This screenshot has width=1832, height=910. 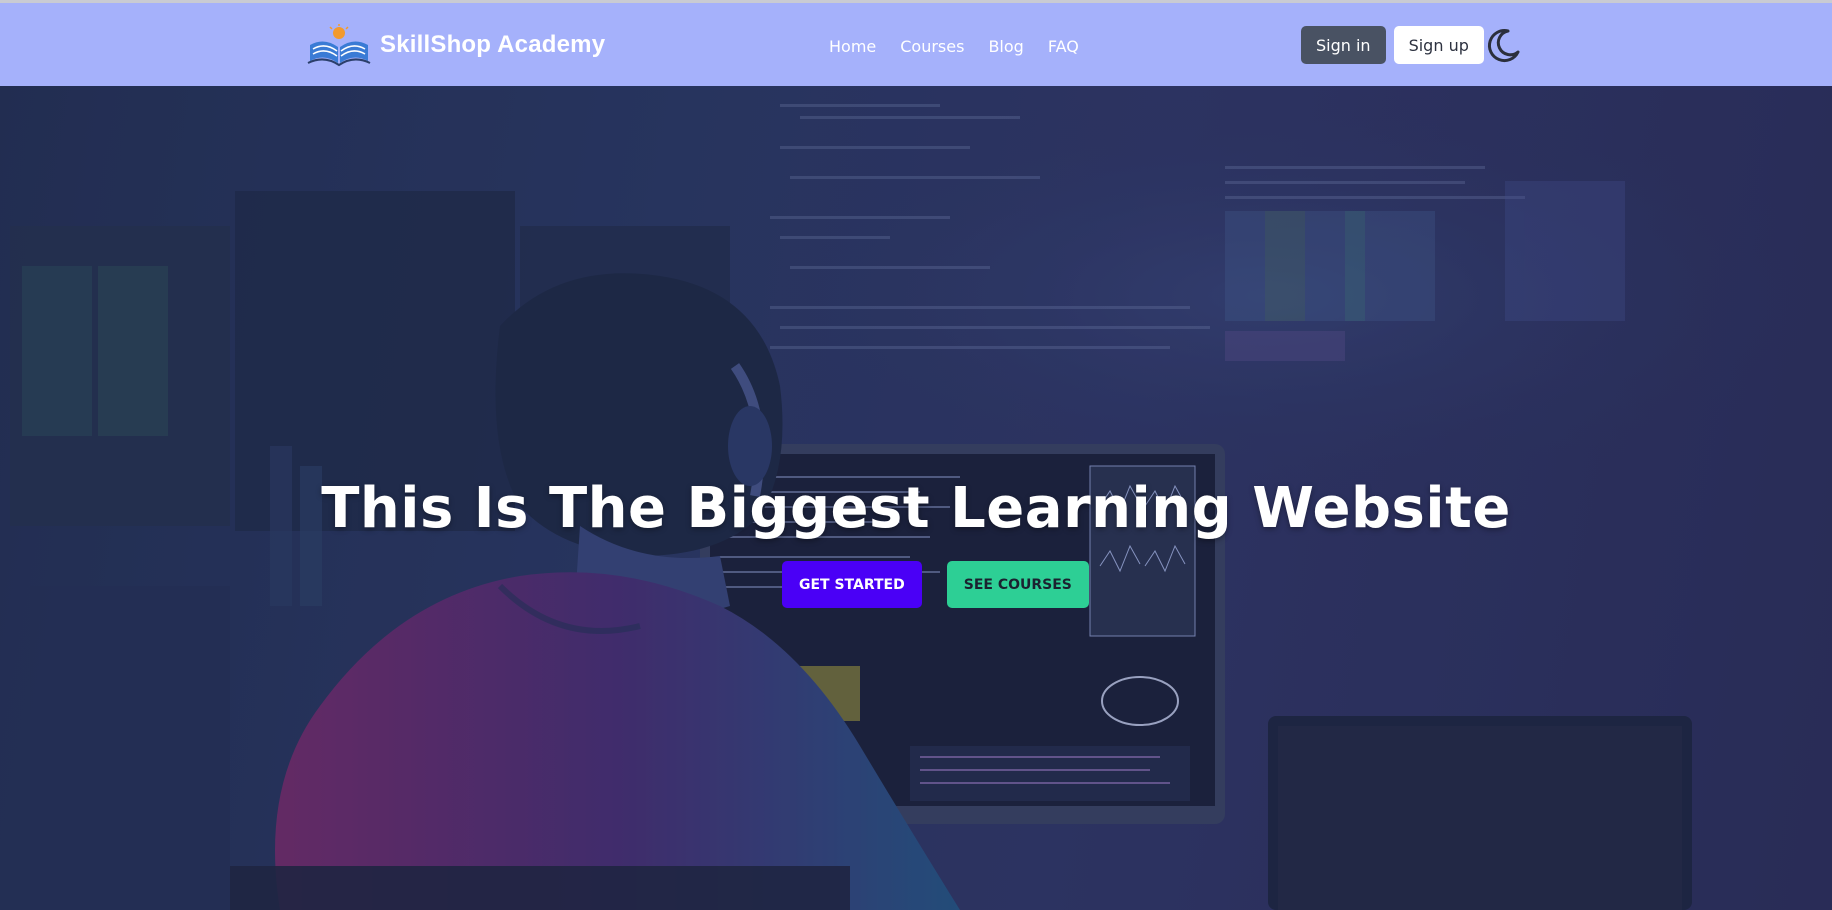 What do you see at coordinates (935, 584) in the screenshot?
I see `hero-actions: GET STARTED SEE COURSES` at bounding box center [935, 584].